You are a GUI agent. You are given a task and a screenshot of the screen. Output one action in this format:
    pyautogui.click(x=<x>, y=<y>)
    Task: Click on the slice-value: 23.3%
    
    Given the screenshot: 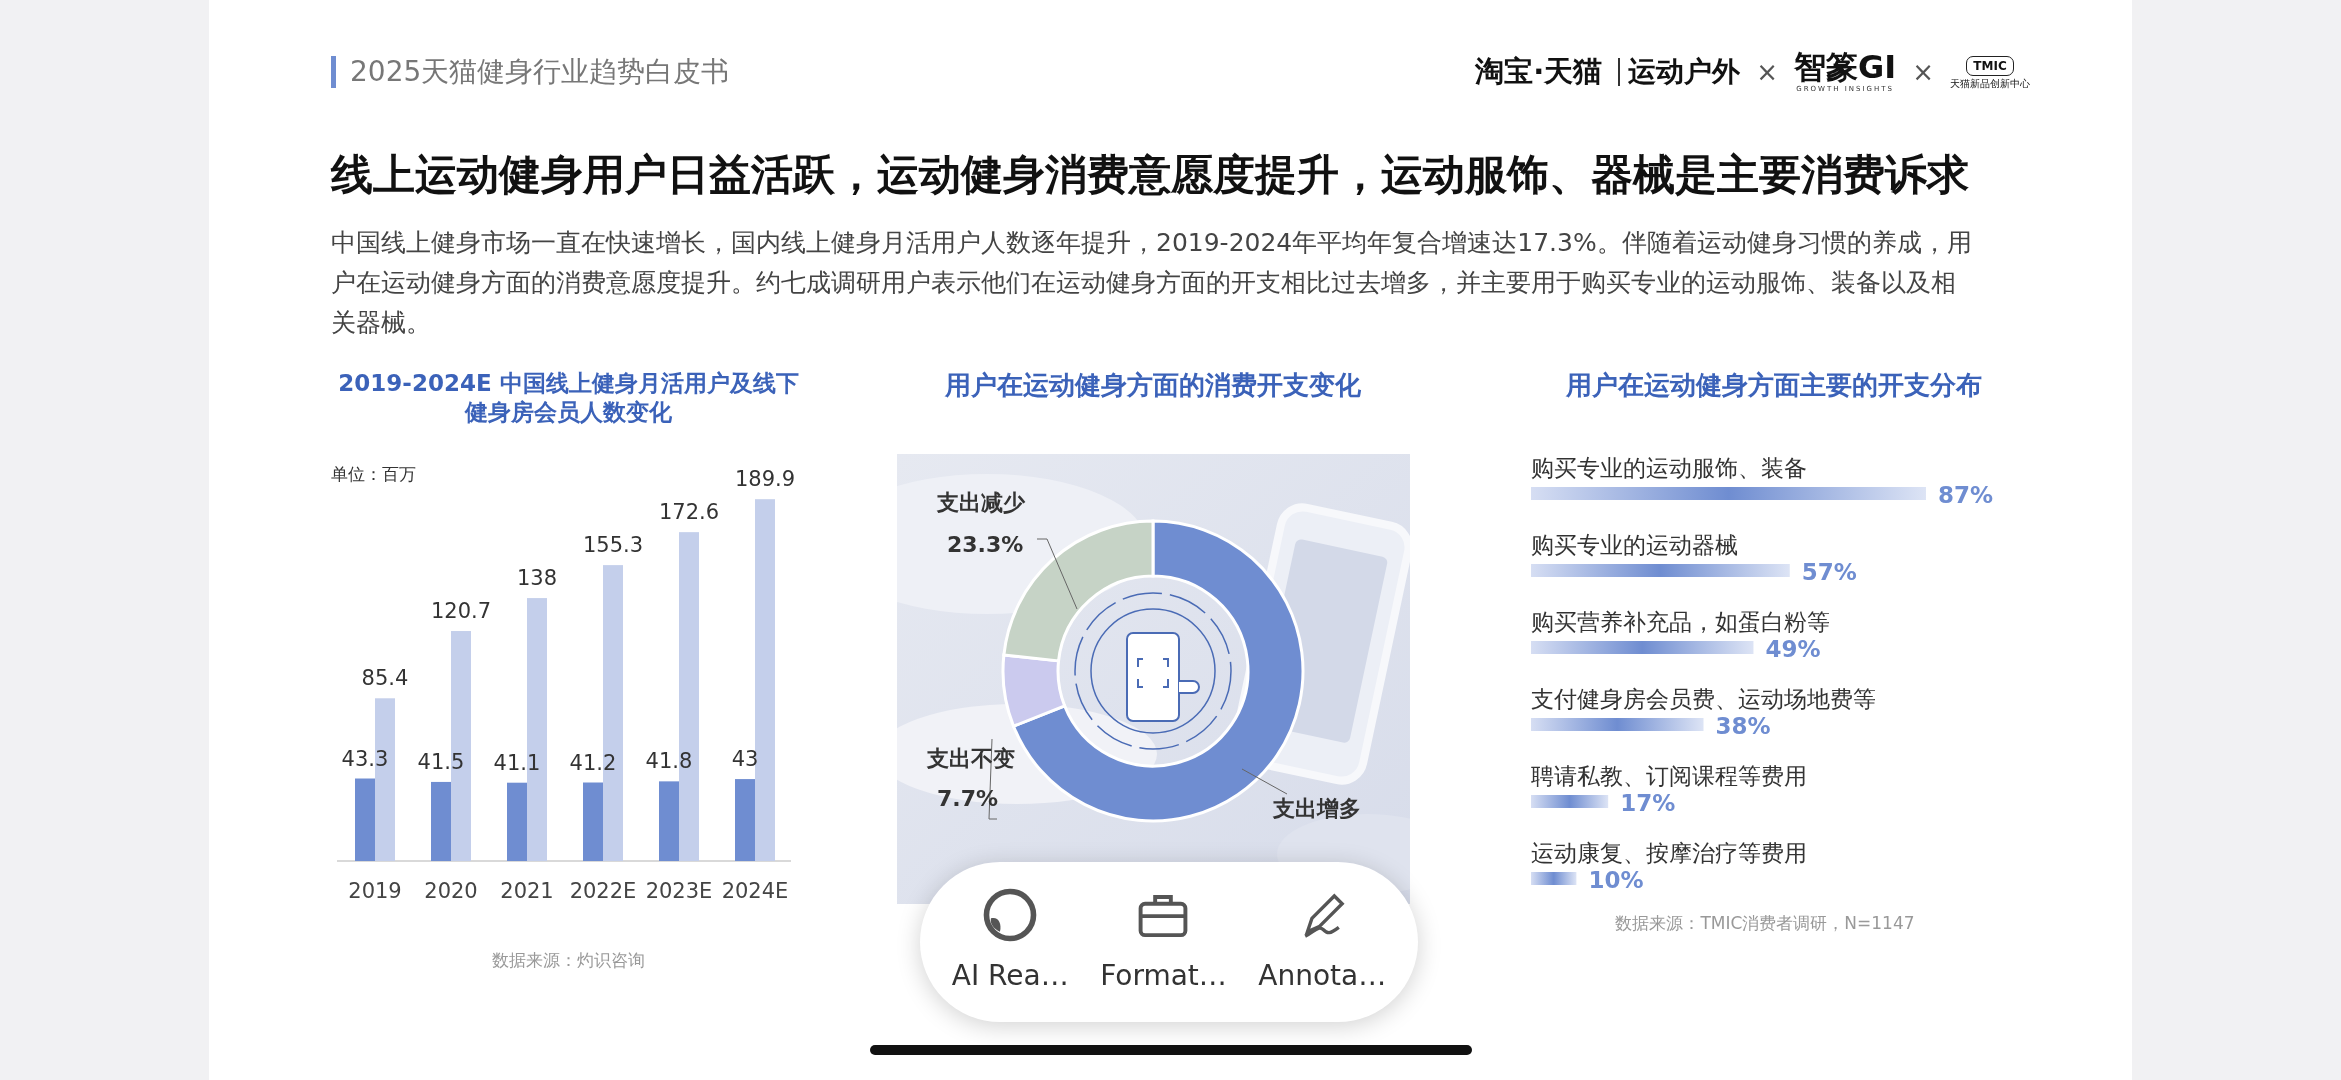 What is the action you would take?
    pyautogui.click(x=984, y=545)
    